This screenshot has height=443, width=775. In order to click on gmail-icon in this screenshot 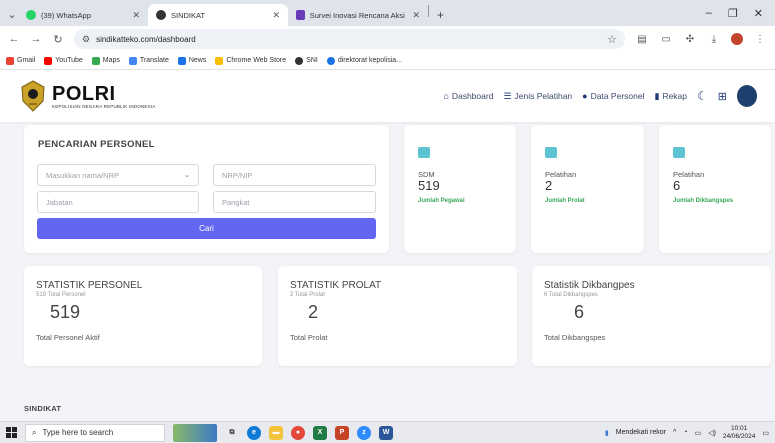, I will do `click(10, 60)`.